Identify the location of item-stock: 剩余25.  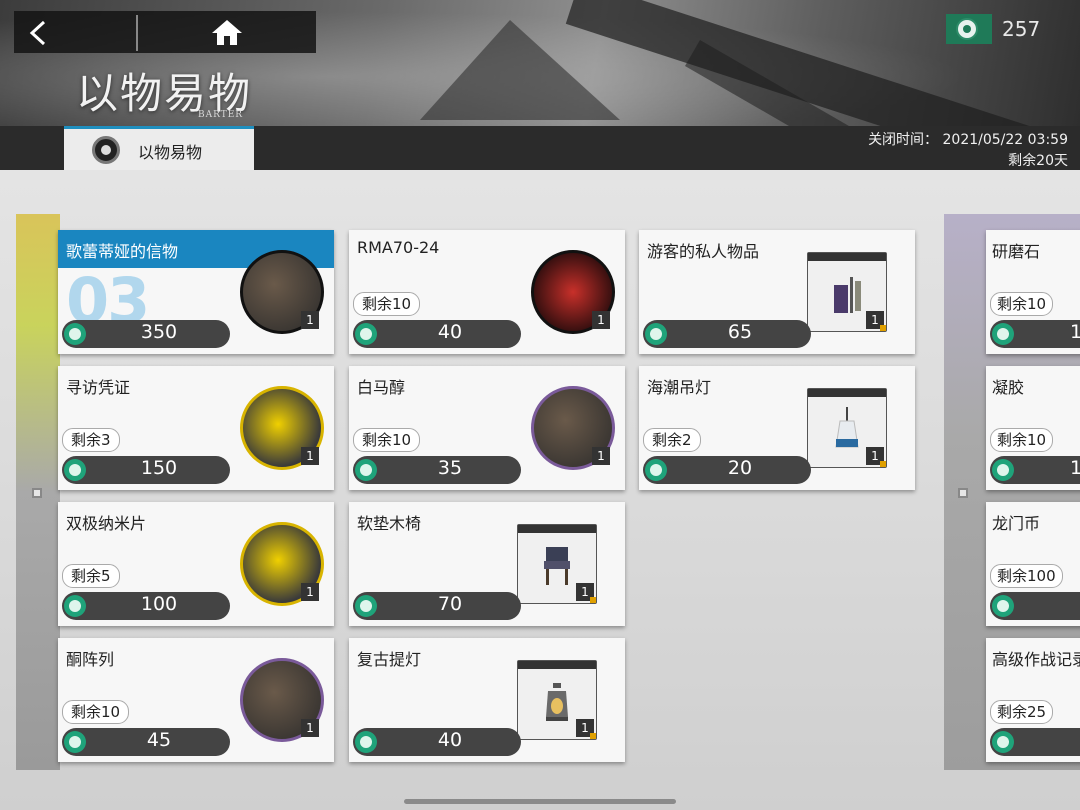
(1022, 712).